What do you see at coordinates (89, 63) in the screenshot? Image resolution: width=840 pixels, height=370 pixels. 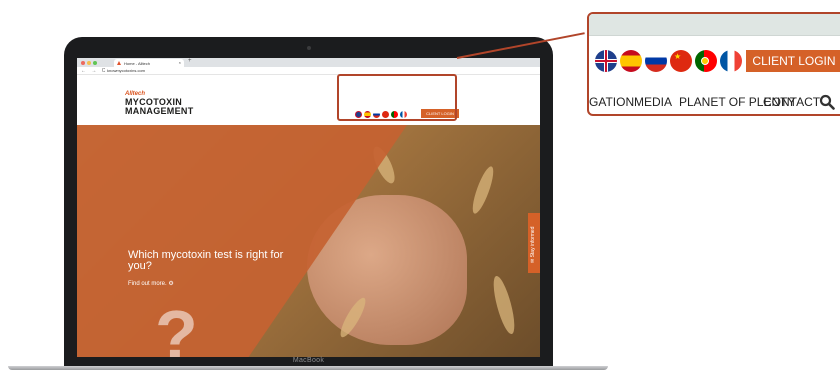 I see `minimize-window-icon` at bounding box center [89, 63].